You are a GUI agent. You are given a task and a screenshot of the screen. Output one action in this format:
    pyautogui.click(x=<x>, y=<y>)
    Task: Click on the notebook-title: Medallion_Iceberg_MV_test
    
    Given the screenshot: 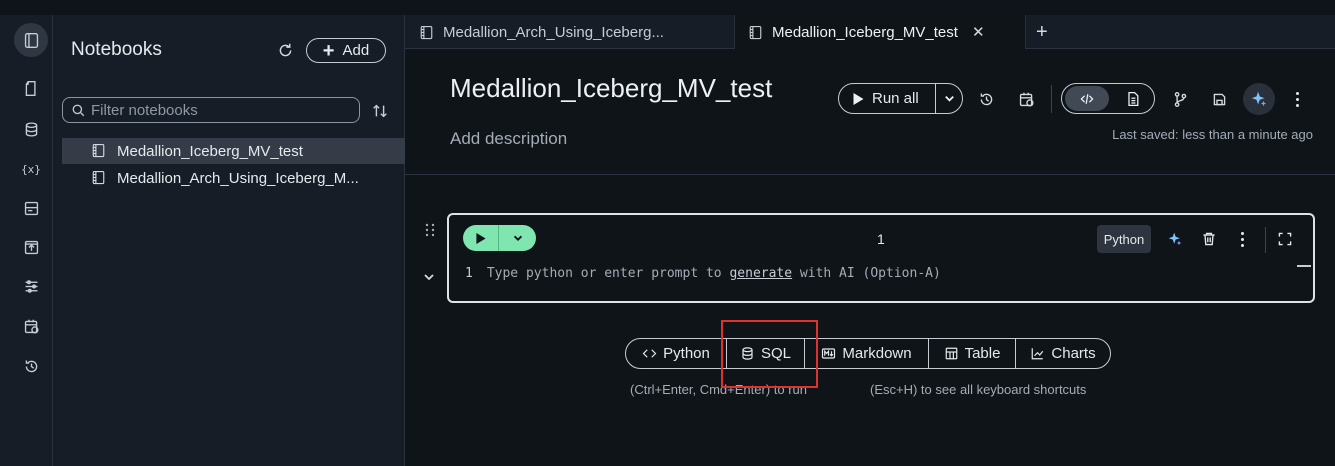 What is the action you would take?
    pyautogui.click(x=611, y=88)
    